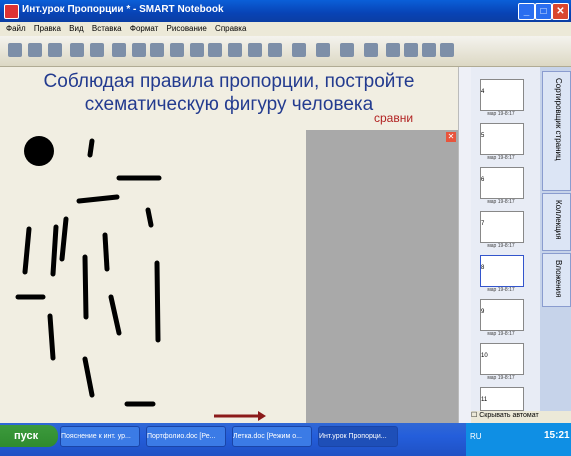 The width and height of the screenshot is (571, 456). I want to click on menu-view: Вид, so click(76, 28).